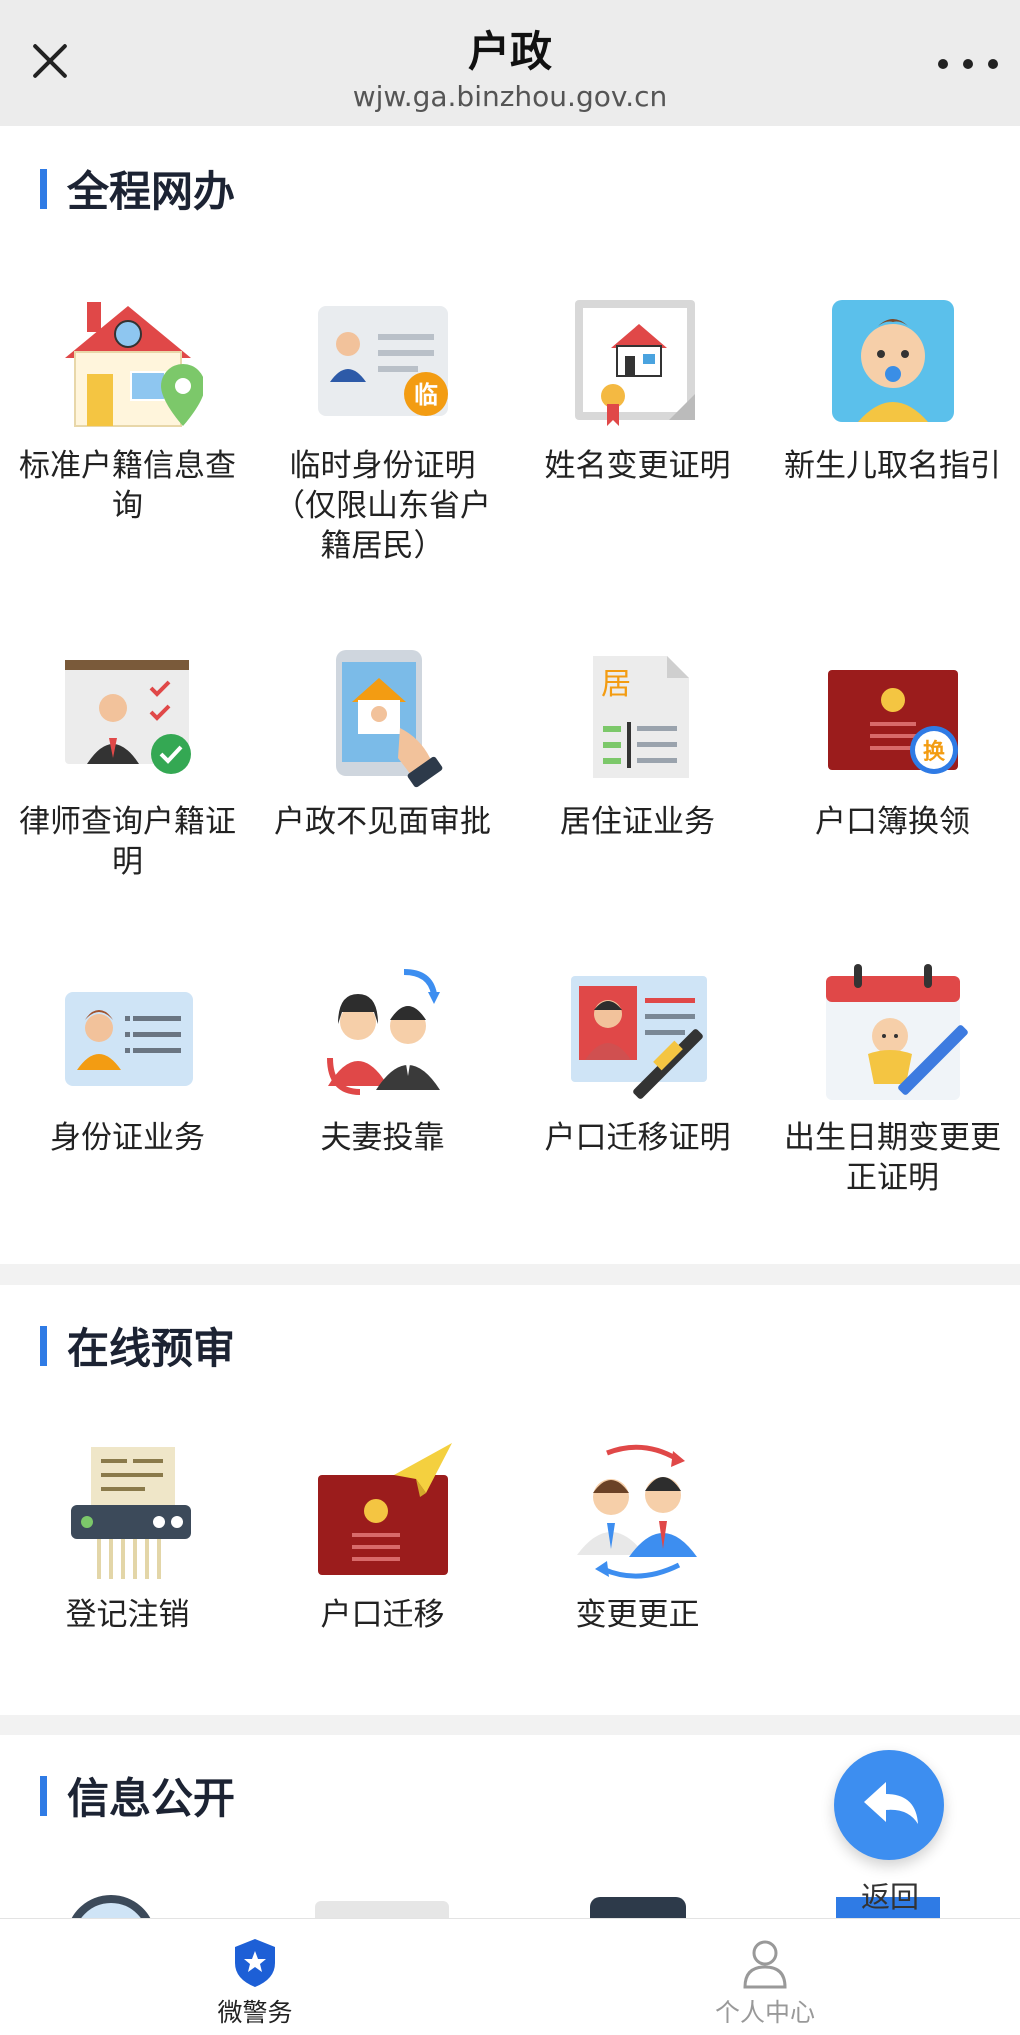 The height and width of the screenshot is (2035, 1020). What do you see at coordinates (382, 822) in the screenshot?
I see `tile-label: 户政不见面审批` at bounding box center [382, 822].